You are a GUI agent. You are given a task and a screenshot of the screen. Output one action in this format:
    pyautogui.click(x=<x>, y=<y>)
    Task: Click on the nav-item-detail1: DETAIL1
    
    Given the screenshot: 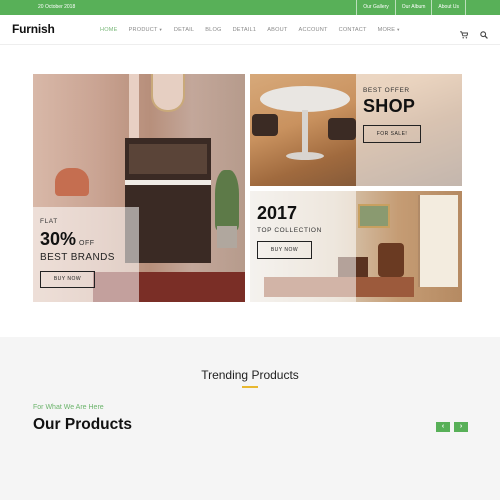 What is the action you would take?
    pyautogui.click(x=245, y=30)
    